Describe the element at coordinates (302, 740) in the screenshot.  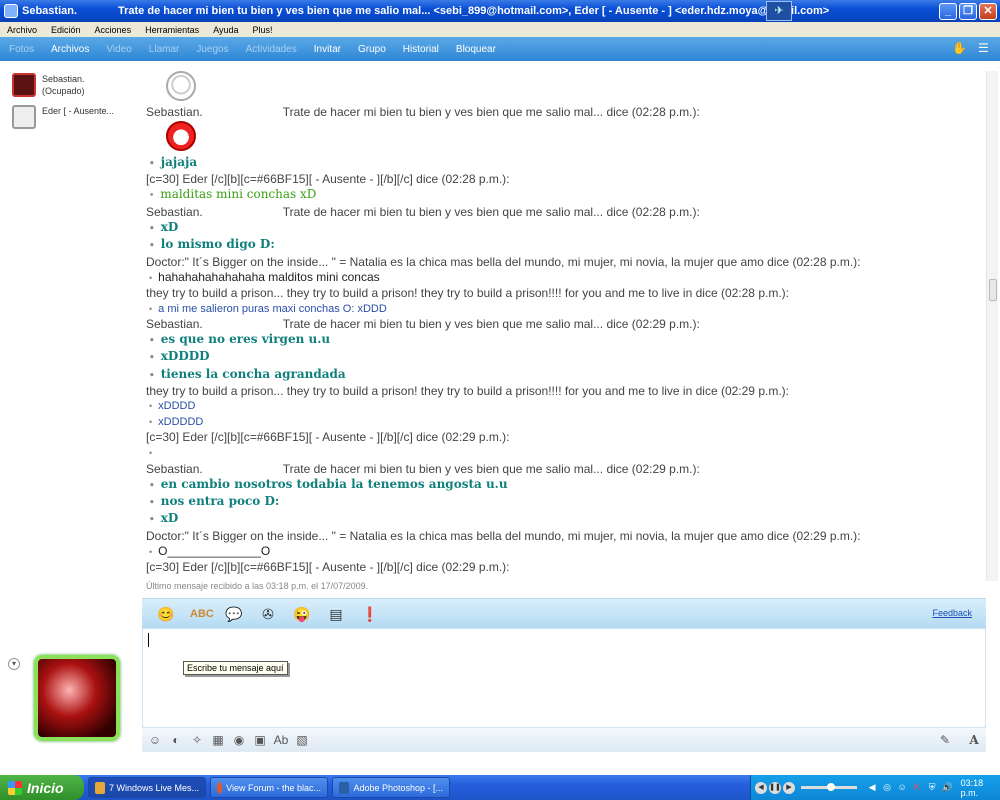
I see `color-picker-icon: ▧` at that location.